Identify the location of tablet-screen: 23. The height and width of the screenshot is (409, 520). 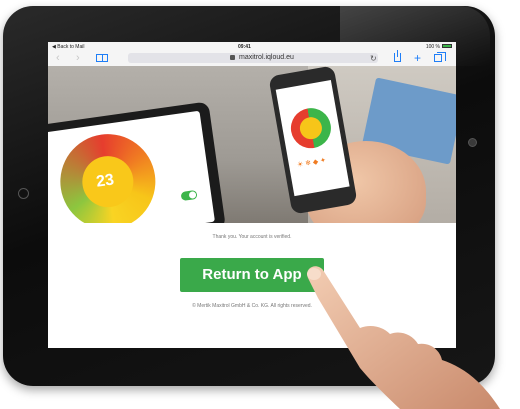
(131, 166).